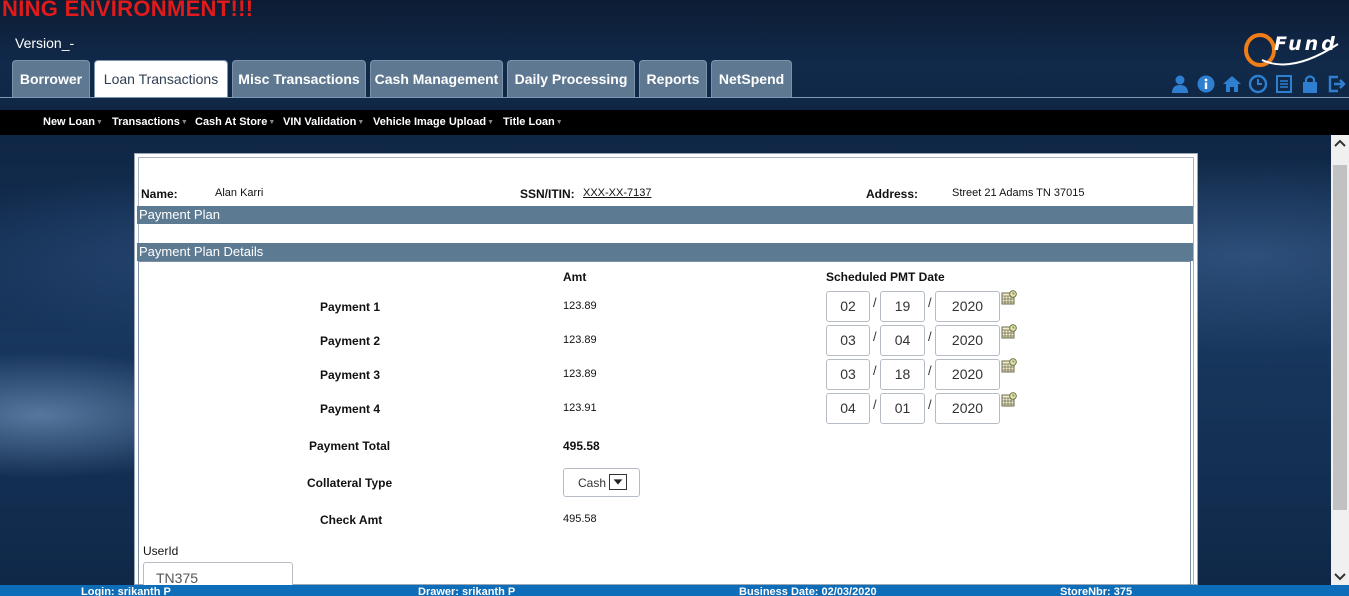 The height and width of the screenshot is (596, 1349). I want to click on payment-plan-header: Payment Plan, so click(665, 215).